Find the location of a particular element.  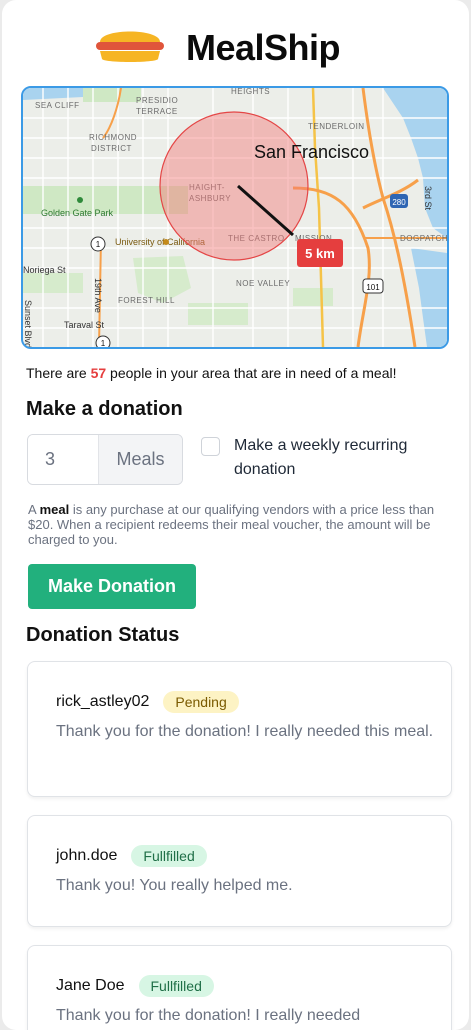

radius-badge: 5 km is located at coordinates (320, 253).